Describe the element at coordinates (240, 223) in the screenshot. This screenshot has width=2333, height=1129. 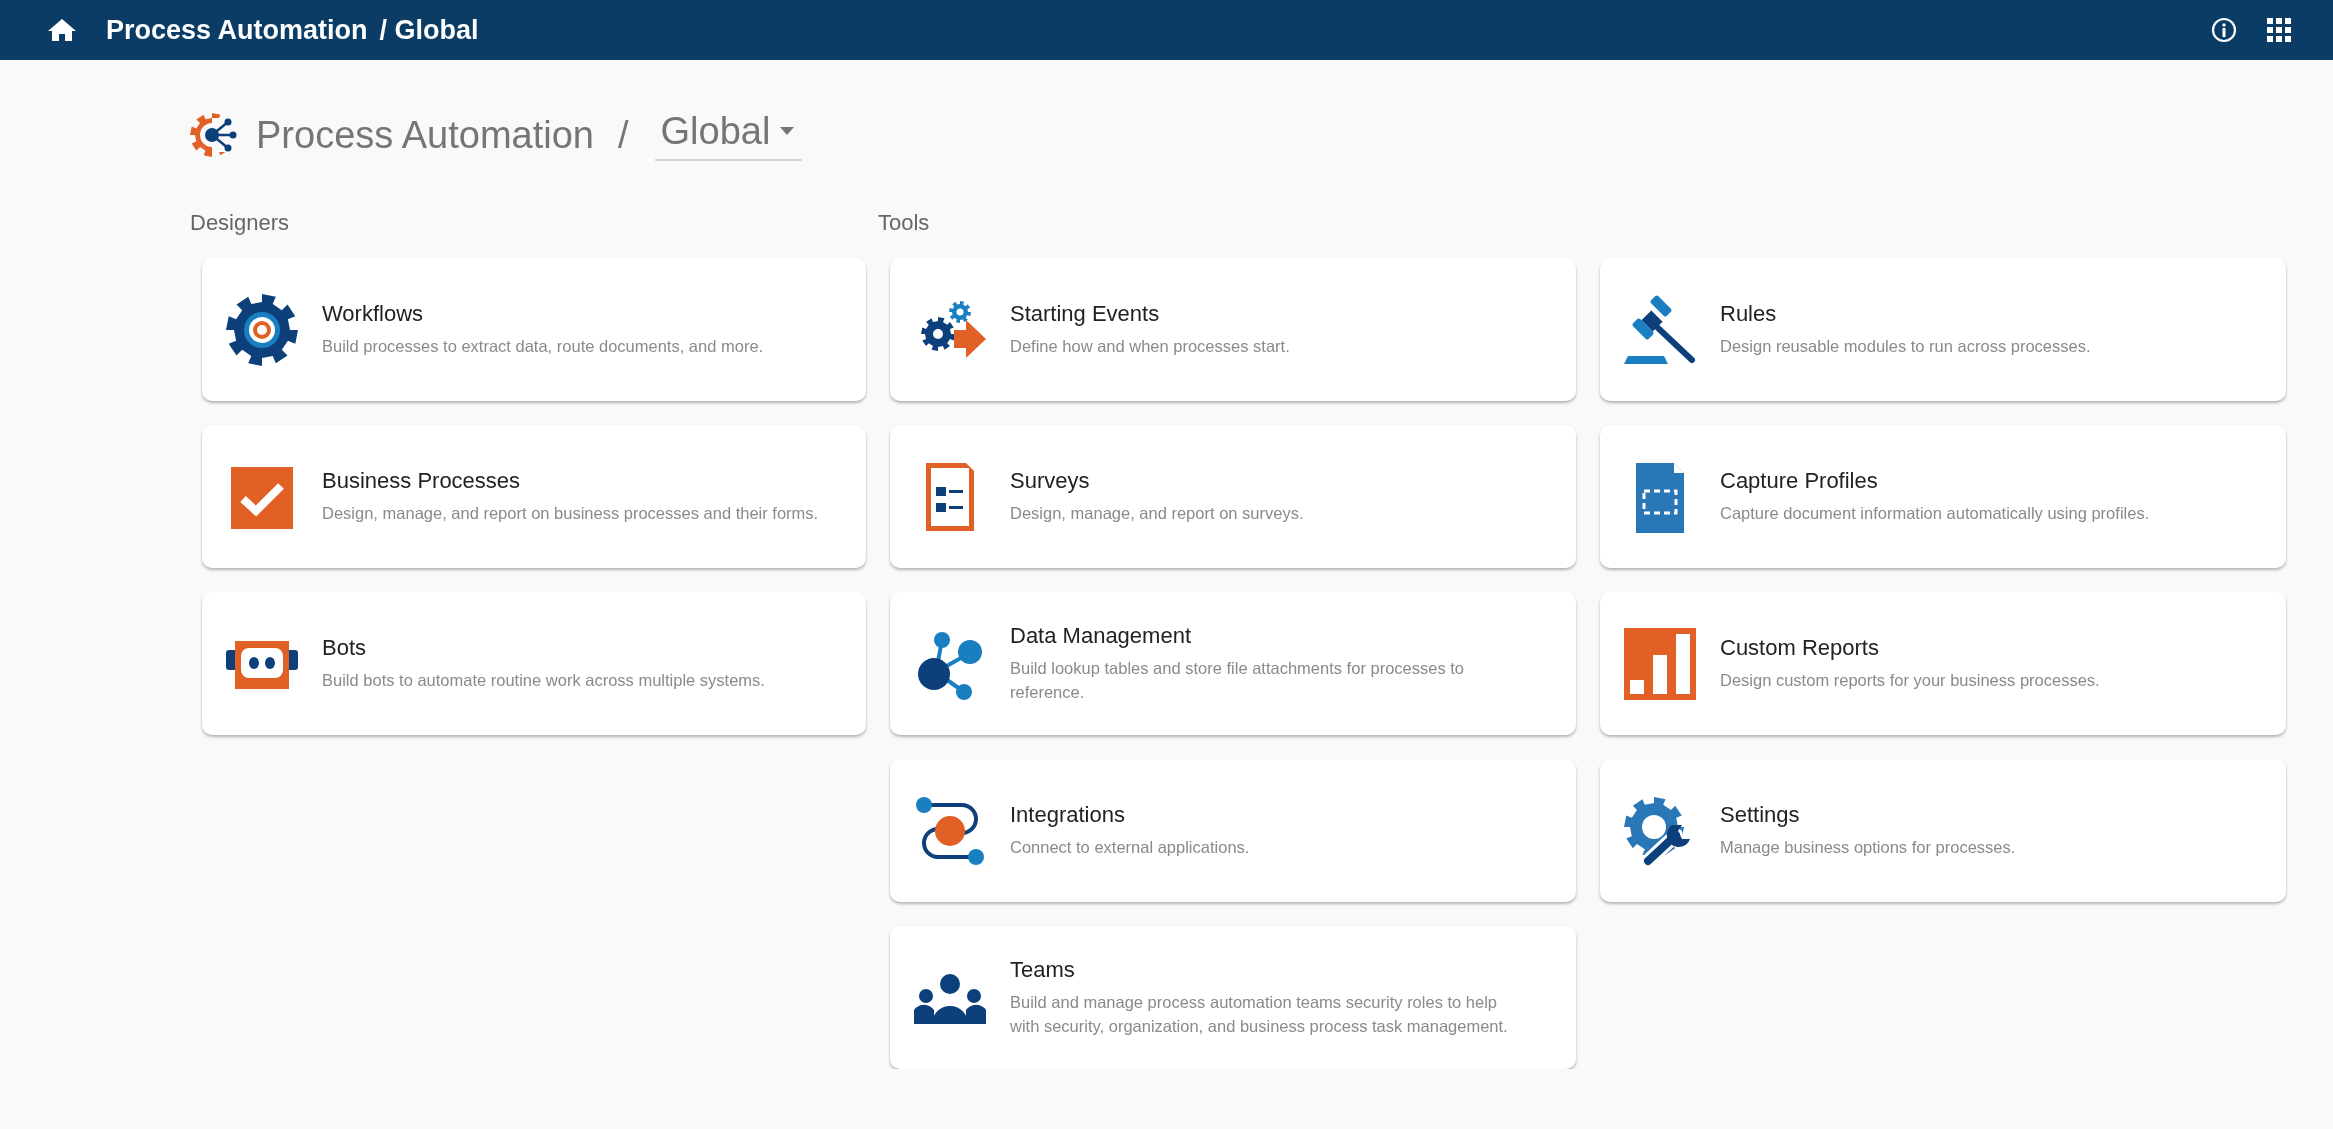
I see `section-label: Designers` at that location.